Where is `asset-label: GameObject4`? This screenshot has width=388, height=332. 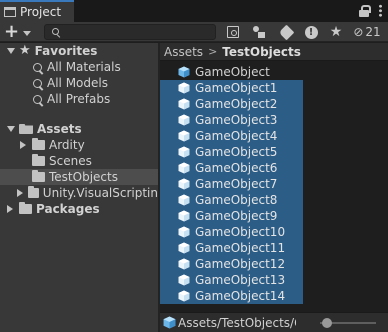 asset-label: GameObject4 is located at coordinates (236, 136).